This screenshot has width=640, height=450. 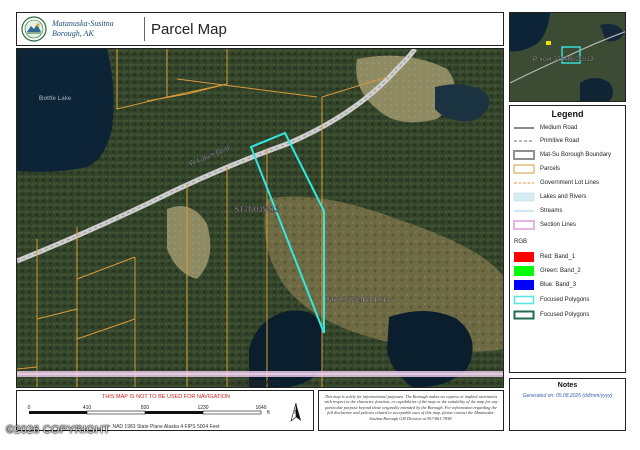 What do you see at coordinates (83, 23) in the screenshot?
I see `borough-name-line1: Matanuska-Susitna` at bounding box center [83, 23].